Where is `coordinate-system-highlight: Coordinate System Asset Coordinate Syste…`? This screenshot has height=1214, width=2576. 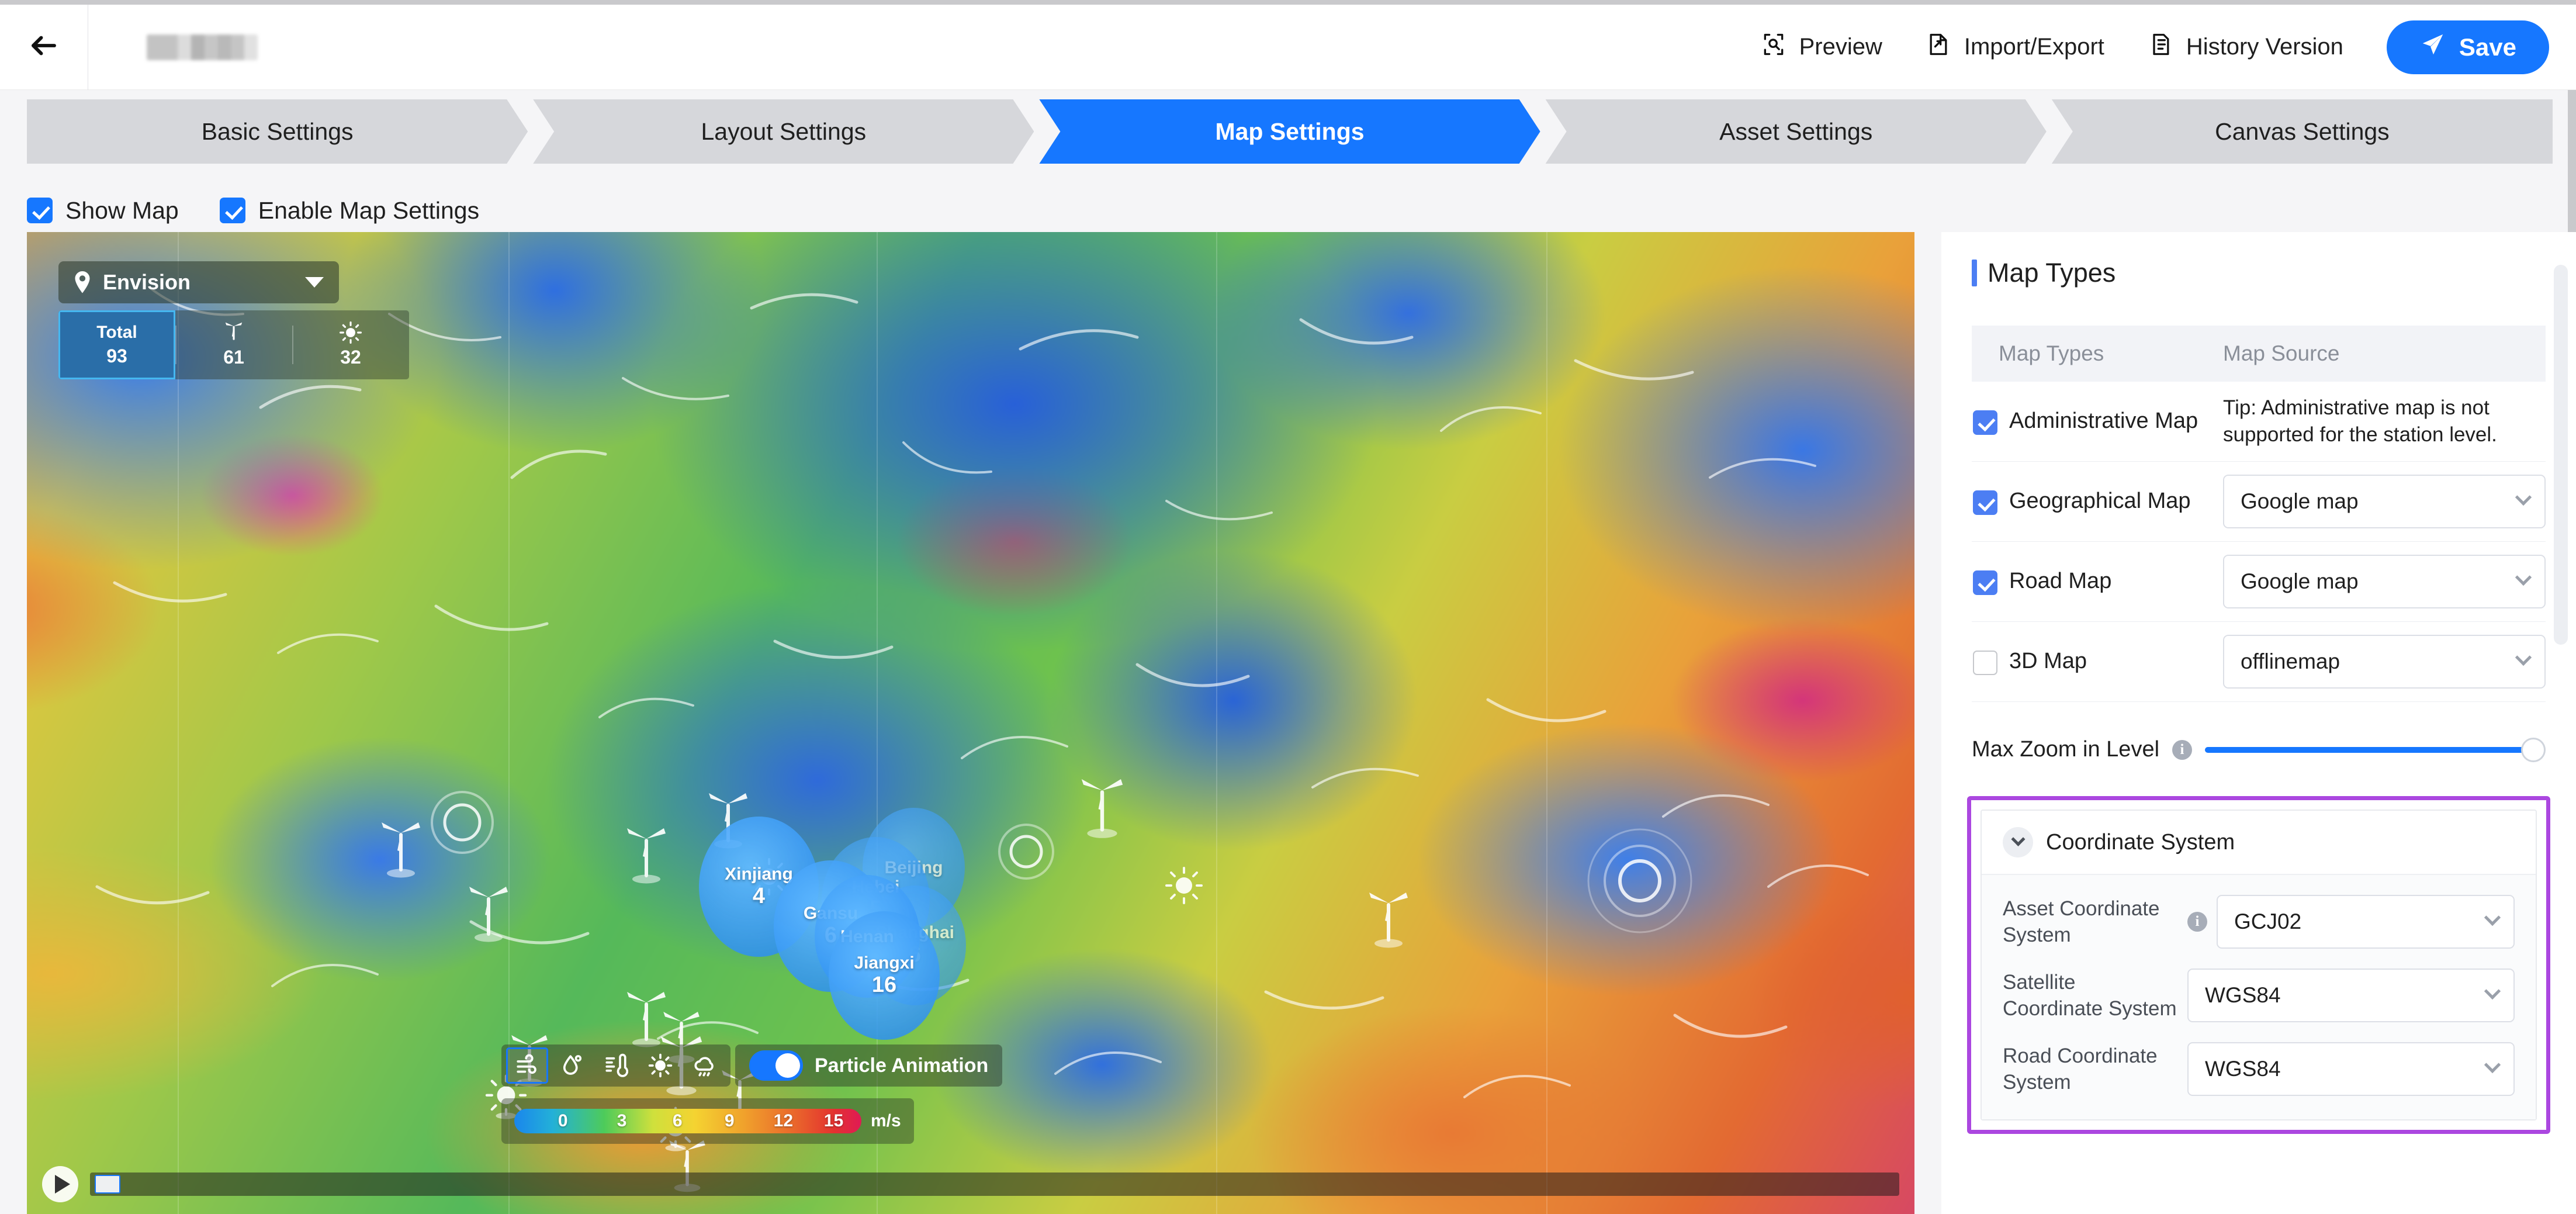 coordinate-system-highlight: Coordinate System Asset Coordinate Syste… is located at coordinates (2258, 965).